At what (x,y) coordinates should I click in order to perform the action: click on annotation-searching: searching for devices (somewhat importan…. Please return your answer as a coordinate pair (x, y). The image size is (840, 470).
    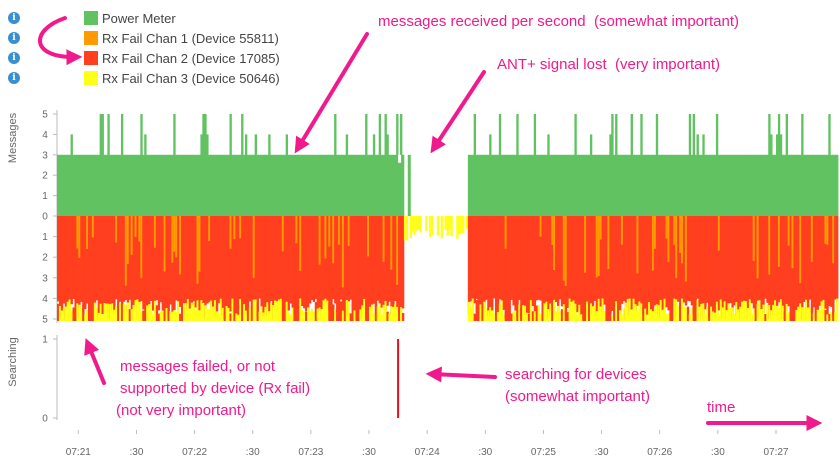
    Looking at the image, I should click on (577, 386).